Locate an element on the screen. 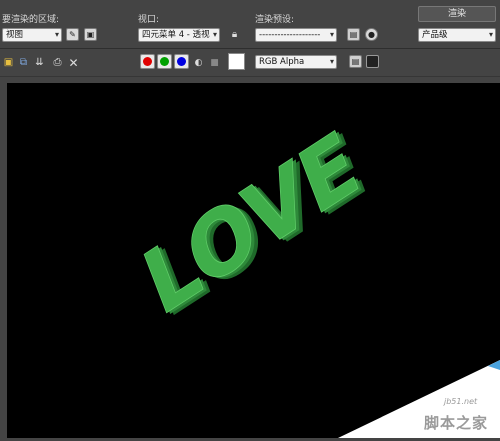  area-to-render-value: 视图 is located at coordinates (15, 35).